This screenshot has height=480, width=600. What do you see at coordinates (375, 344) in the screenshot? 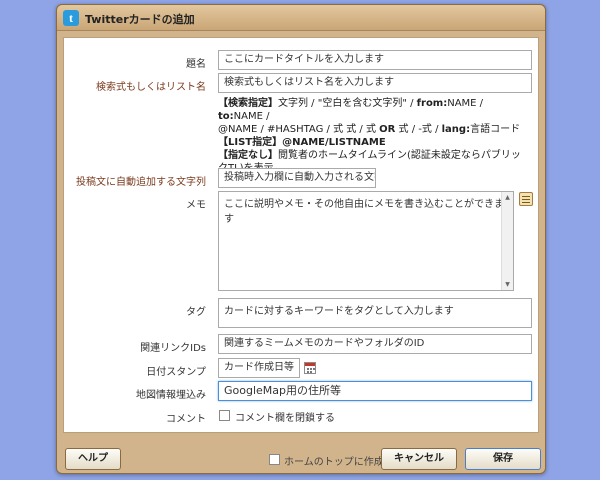
I see `link-ids-input: 関連するミームメモのカードやフォルダのID` at bounding box center [375, 344].